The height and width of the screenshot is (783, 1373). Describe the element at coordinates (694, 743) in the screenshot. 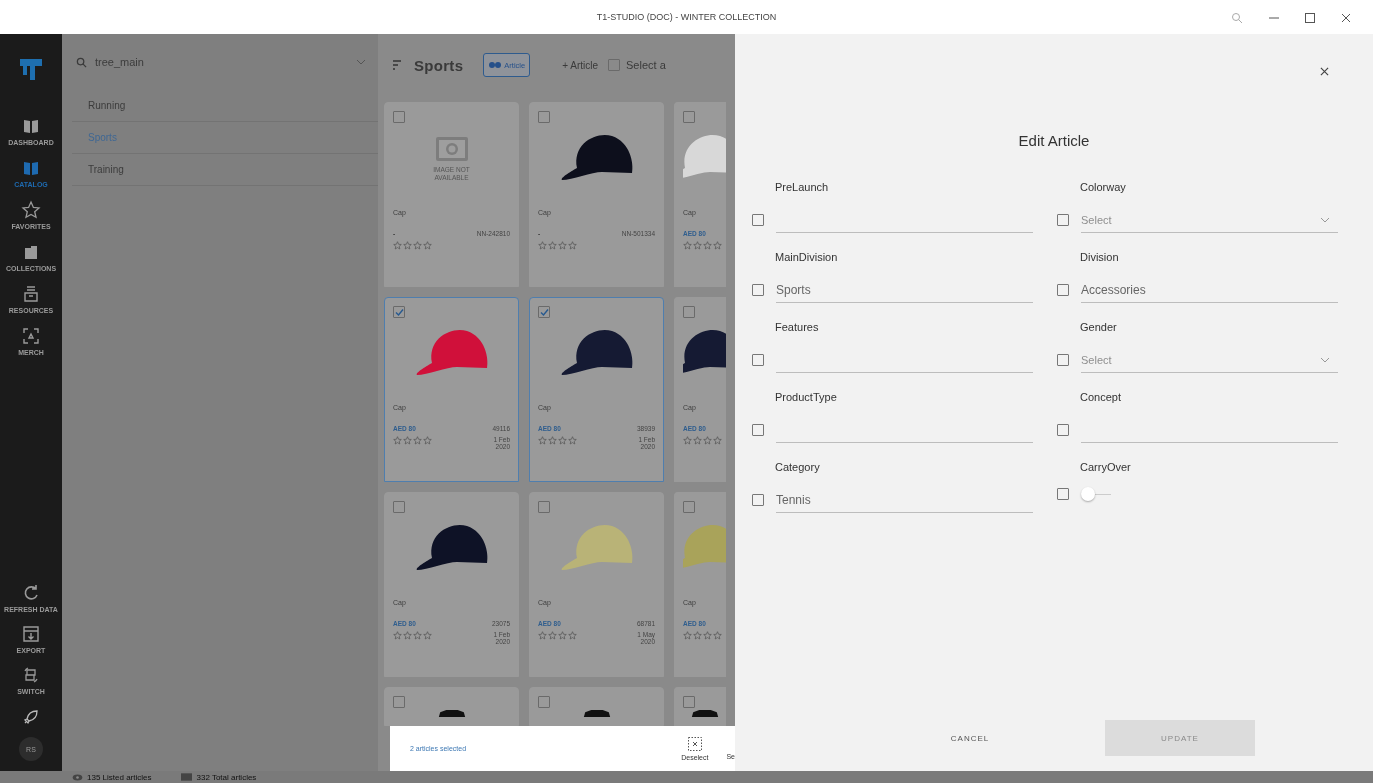

I see `deselect-icon` at that location.